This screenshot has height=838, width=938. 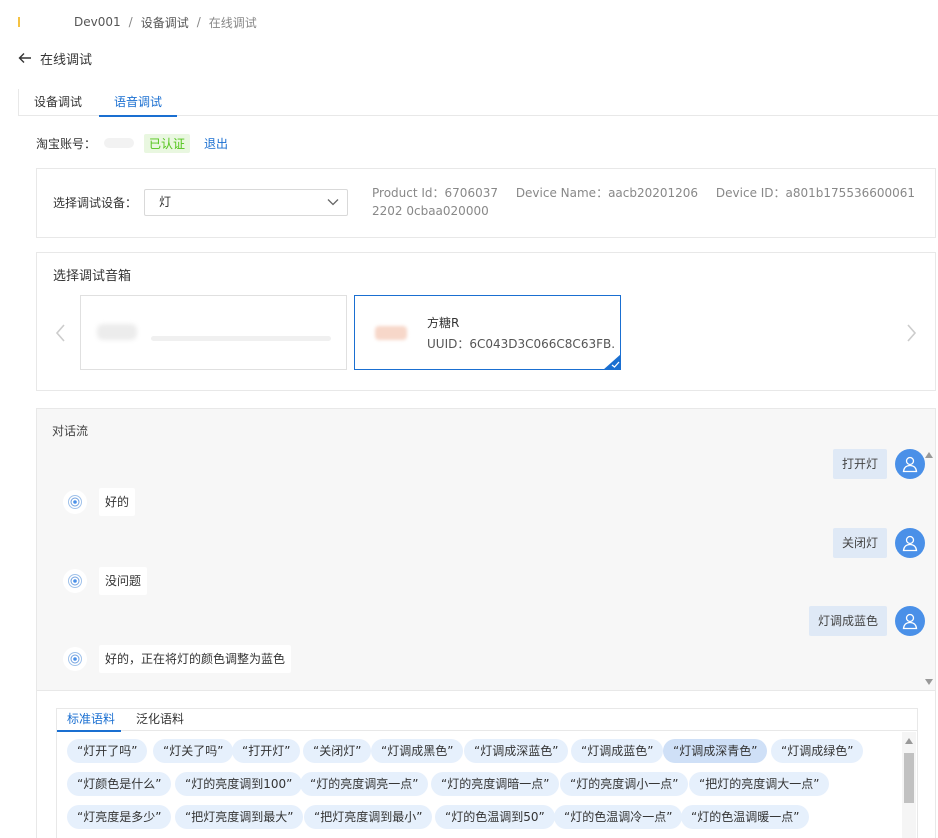 What do you see at coordinates (165, 22) in the screenshot?
I see `breadcrumb-item-device-debug: 设备调试` at bounding box center [165, 22].